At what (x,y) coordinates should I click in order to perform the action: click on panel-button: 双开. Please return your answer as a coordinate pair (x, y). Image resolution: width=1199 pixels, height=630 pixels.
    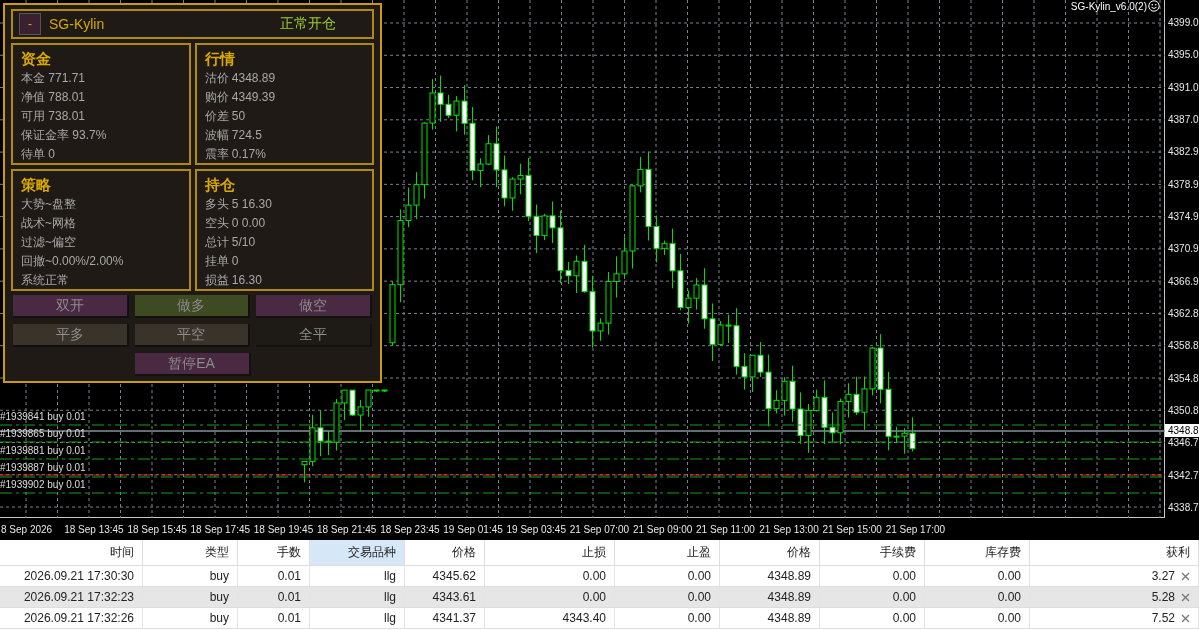
    Looking at the image, I should click on (71, 306).